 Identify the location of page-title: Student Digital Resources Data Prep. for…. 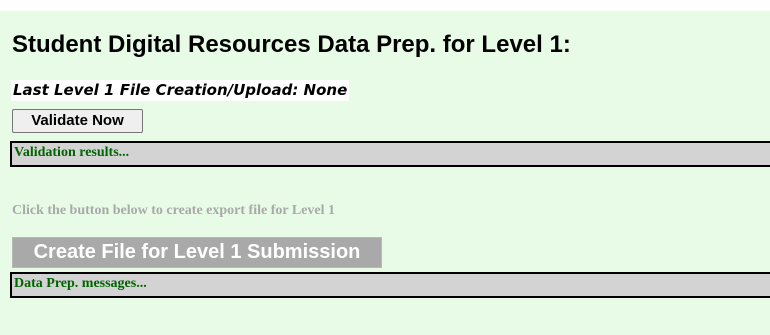
(291, 44).